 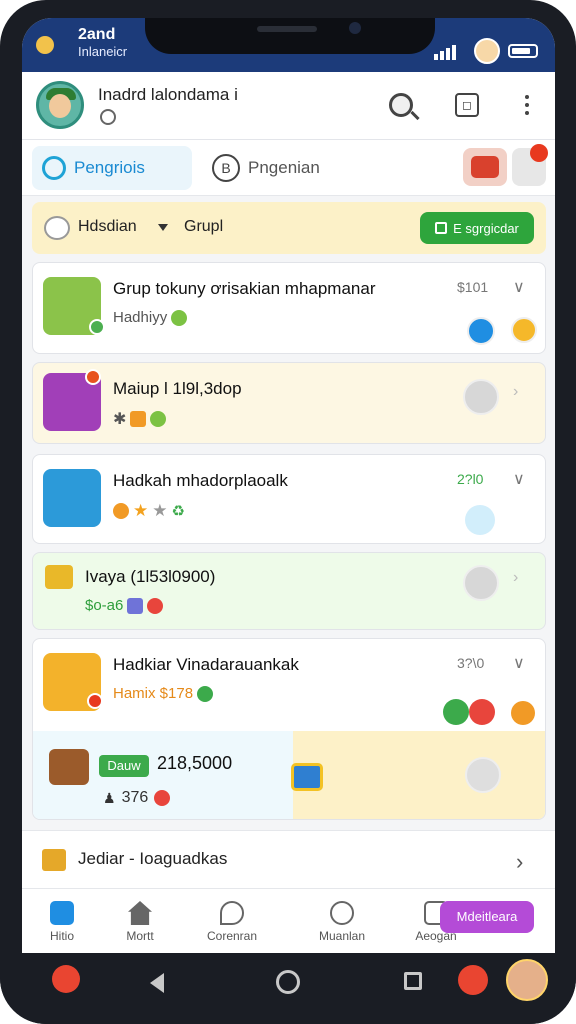 What do you see at coordinates (103, 51) in the screenshot?
I see `status-subtext: Inlaneicr` at bounding box center [103, 51].